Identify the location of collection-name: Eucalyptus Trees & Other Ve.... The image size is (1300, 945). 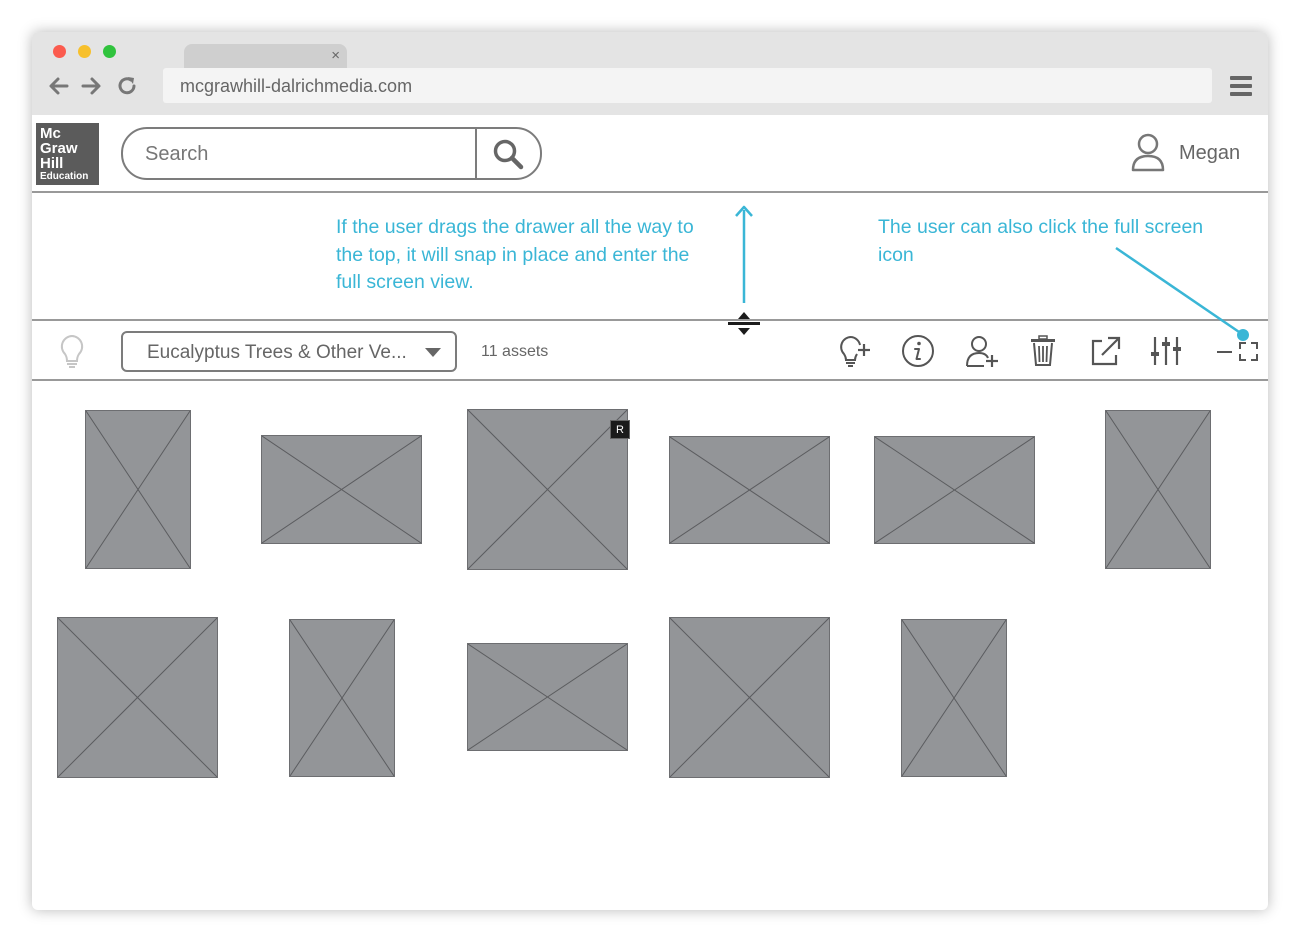
(277, 352).